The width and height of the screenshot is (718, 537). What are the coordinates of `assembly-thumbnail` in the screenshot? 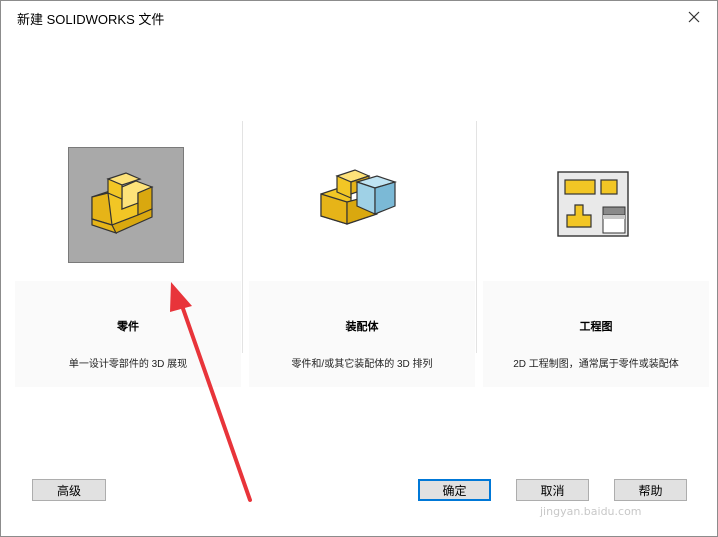 It's located at (359, 204).